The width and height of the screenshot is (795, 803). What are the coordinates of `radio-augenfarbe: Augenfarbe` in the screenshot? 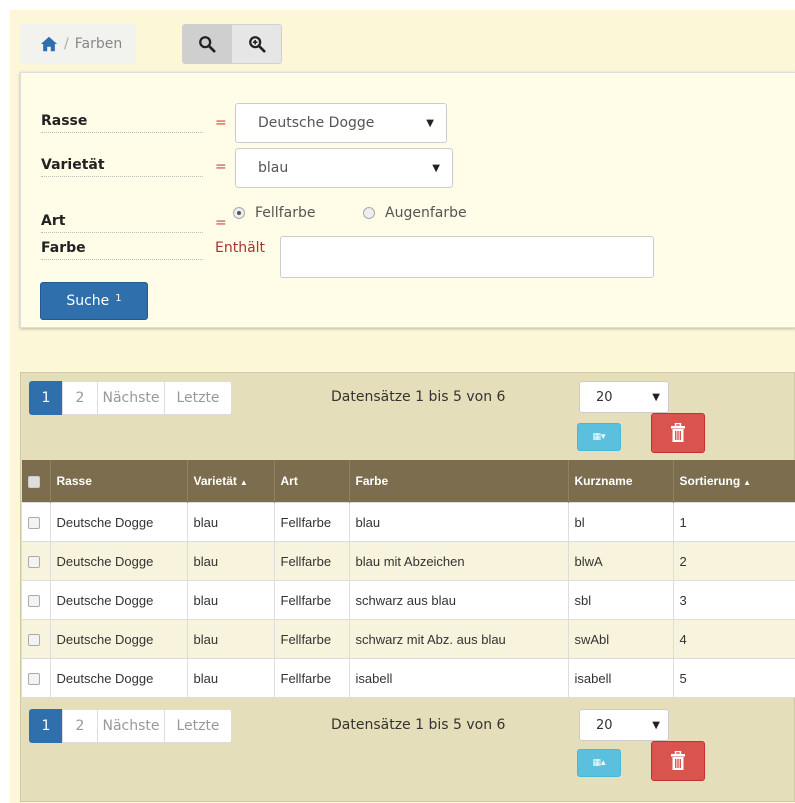 It's located at (415, 213).